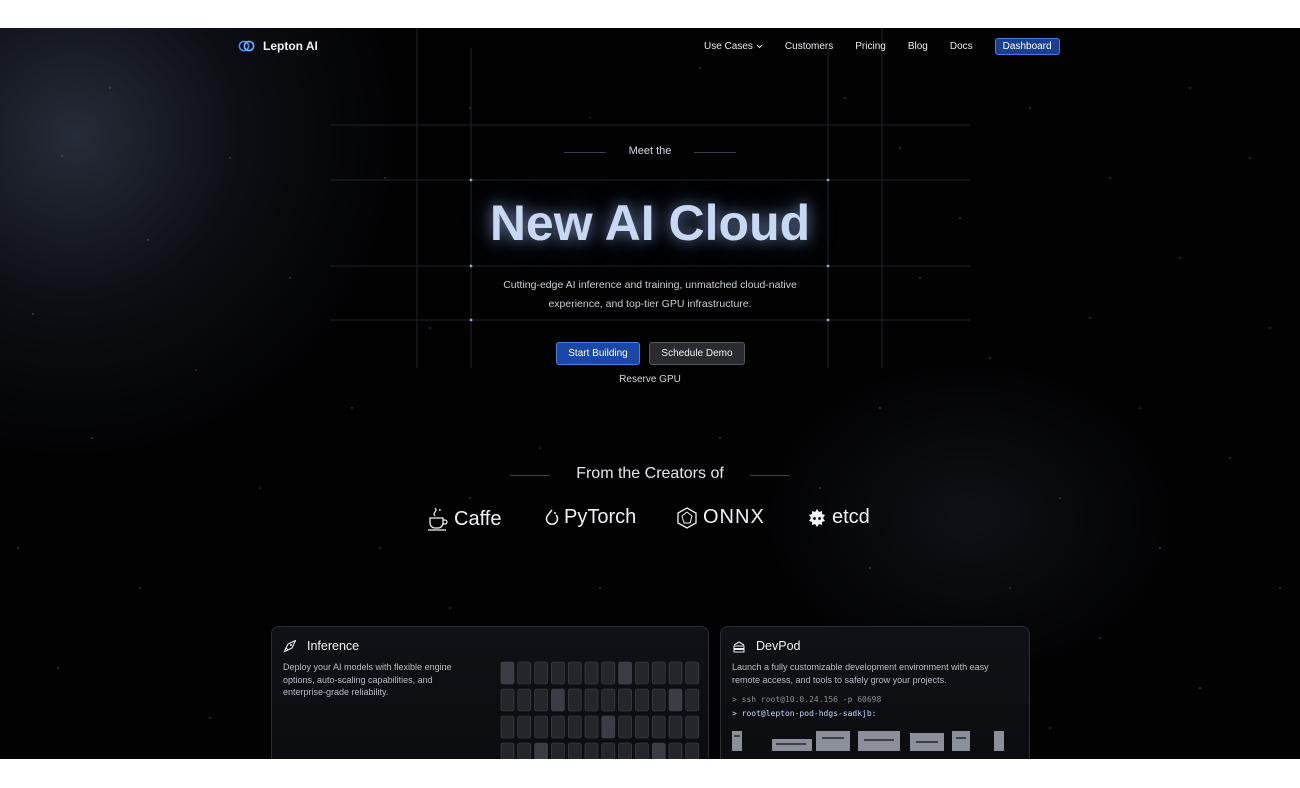 The width and height of the screenshot is (1300, 788). What do you see at coordinates (807, 699) in the screenshot?
I see `terminal-line: > ssh root@10.0.24.156 -p 60698` at bounding box center [807, 699].